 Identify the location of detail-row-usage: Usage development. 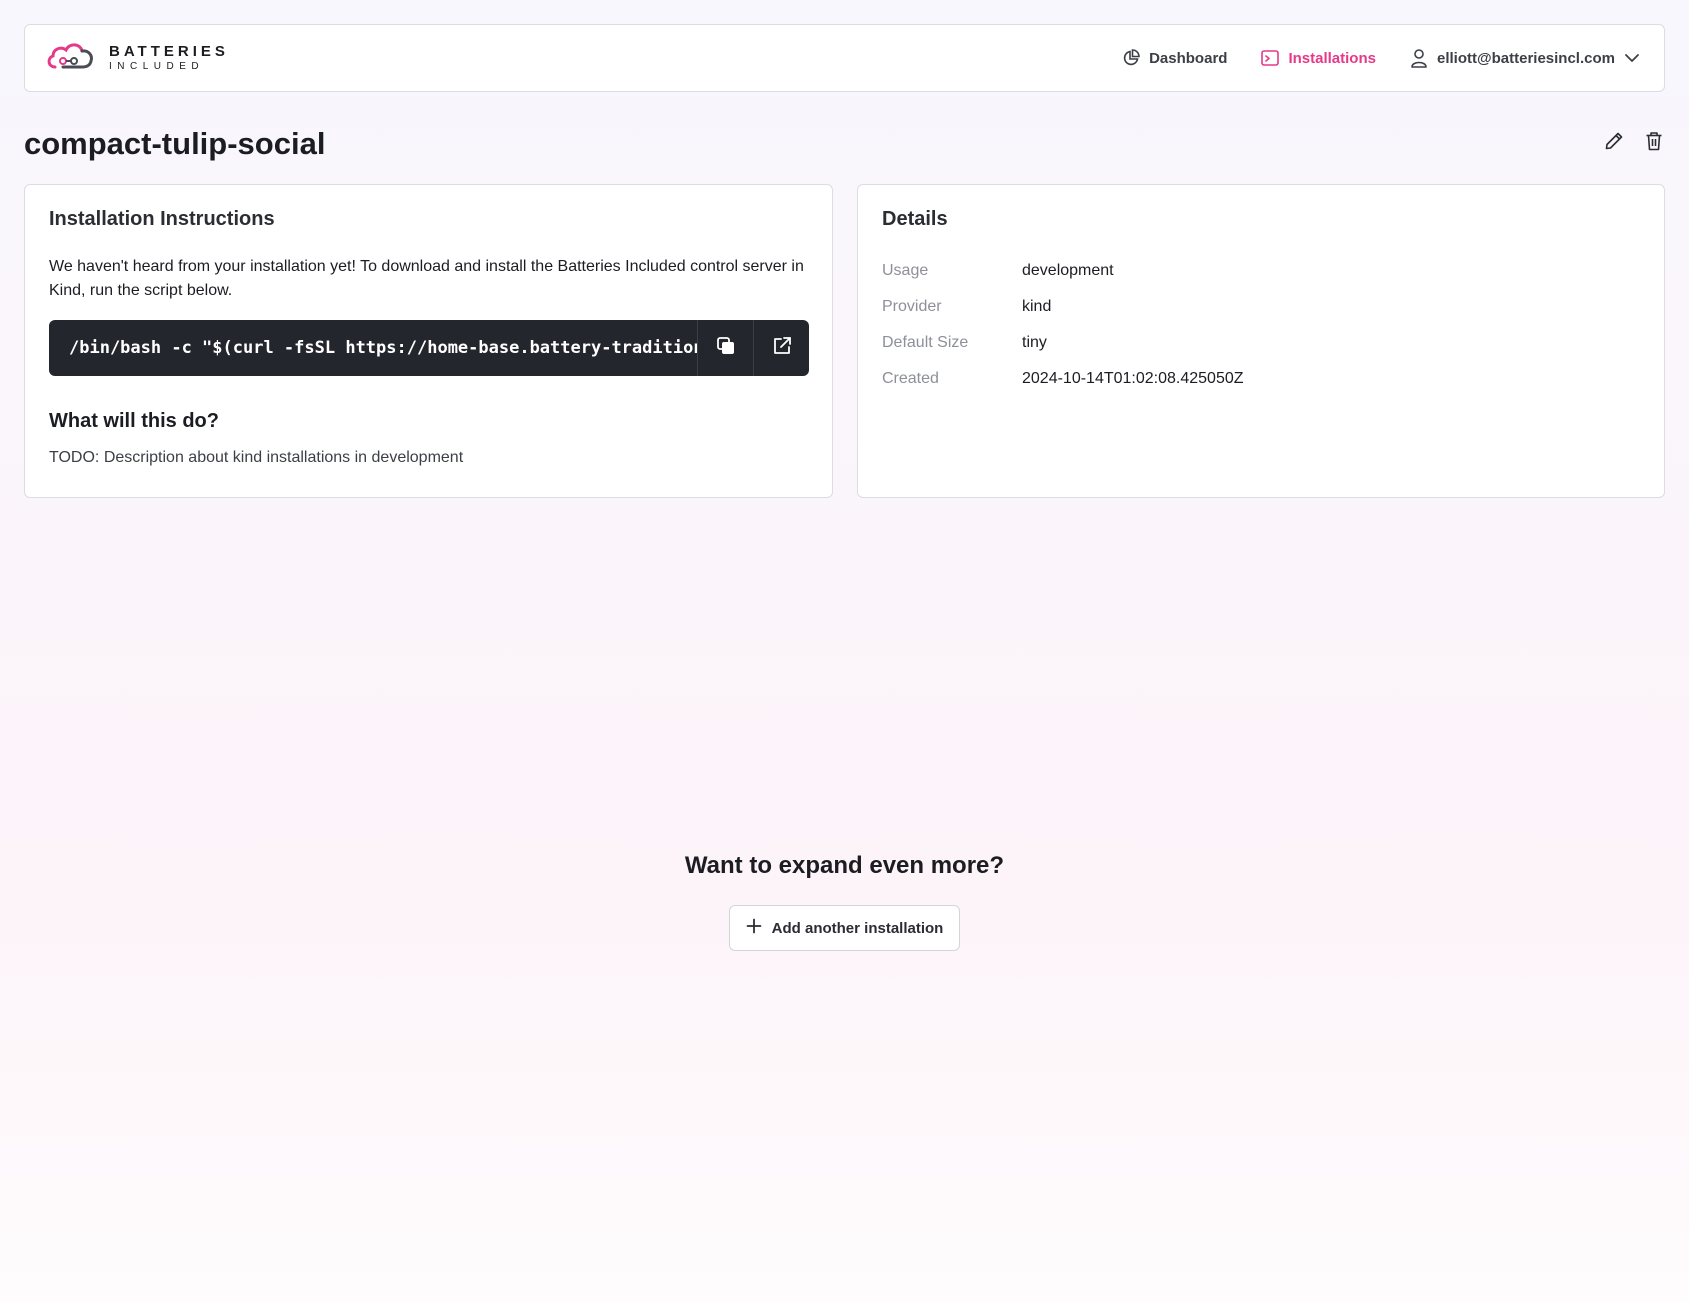
(1261, 271).